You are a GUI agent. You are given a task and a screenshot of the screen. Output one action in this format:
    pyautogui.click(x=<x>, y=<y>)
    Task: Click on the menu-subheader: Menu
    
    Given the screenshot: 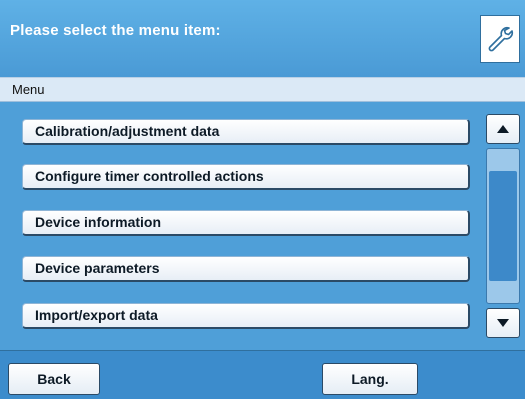 What is the action you would take?
    pyautogui.click(x=262, y=89)
    